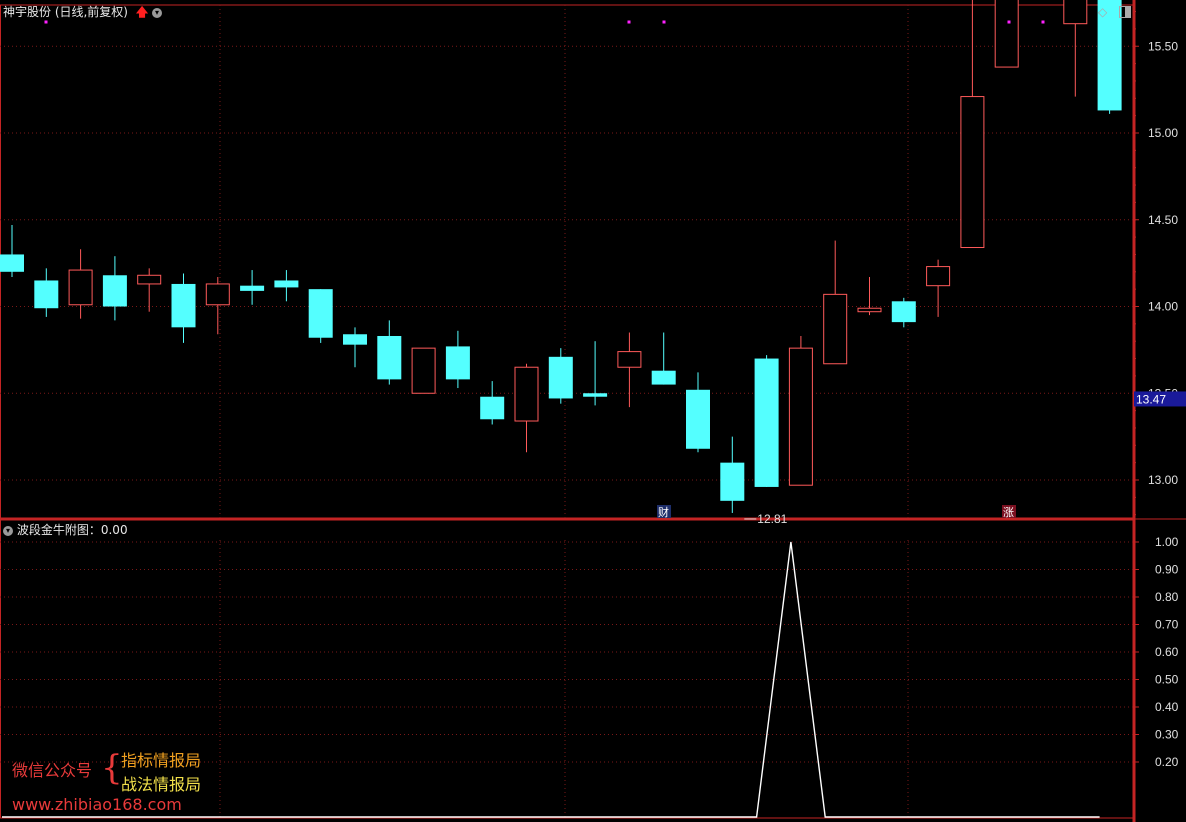 This screenshot has width=1186, height=822. Describe the element at coordinates (1008, 512) in the screenshot. I see `rise-marker: 涨` at that location.